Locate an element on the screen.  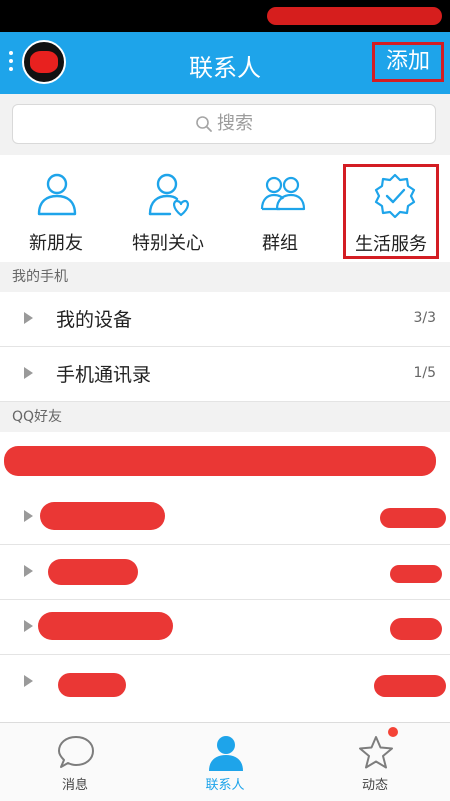
bottom-tab-bar: 消息 联系人 动态 is located at coordinates (225, 761).